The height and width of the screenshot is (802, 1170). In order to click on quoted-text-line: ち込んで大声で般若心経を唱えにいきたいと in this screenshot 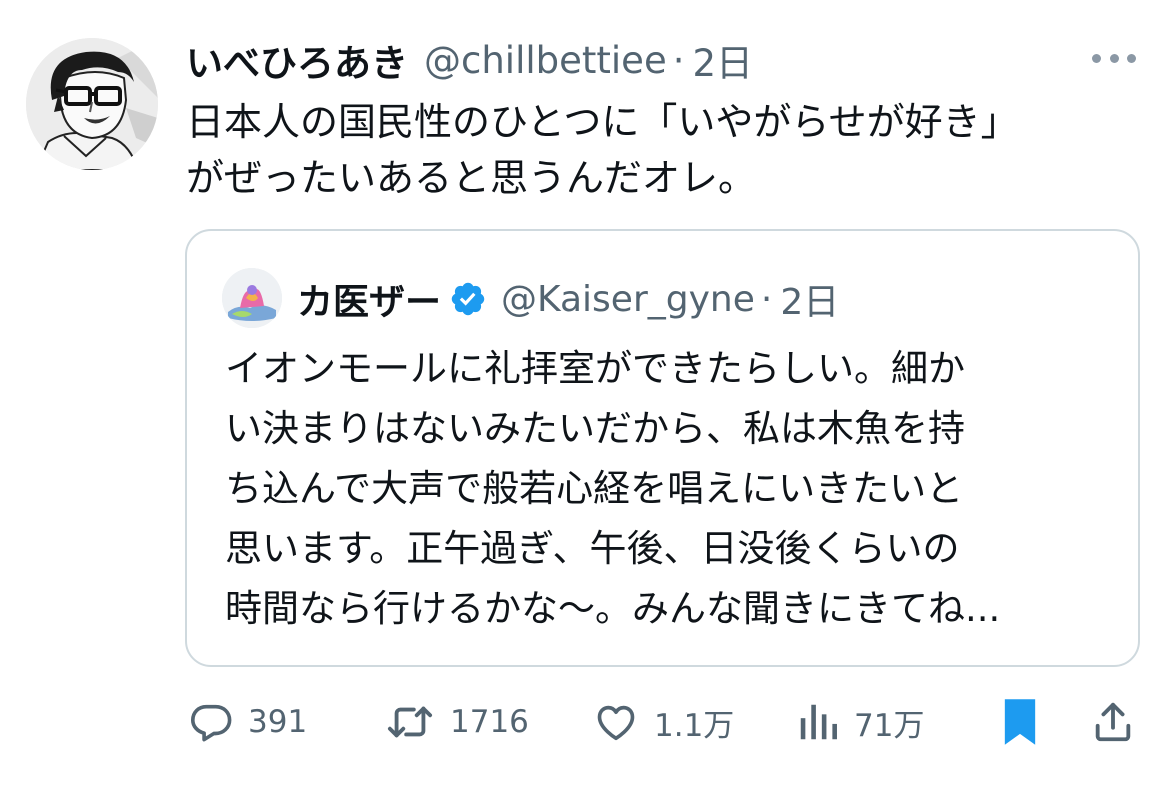, I will do `click(594, 488)`.